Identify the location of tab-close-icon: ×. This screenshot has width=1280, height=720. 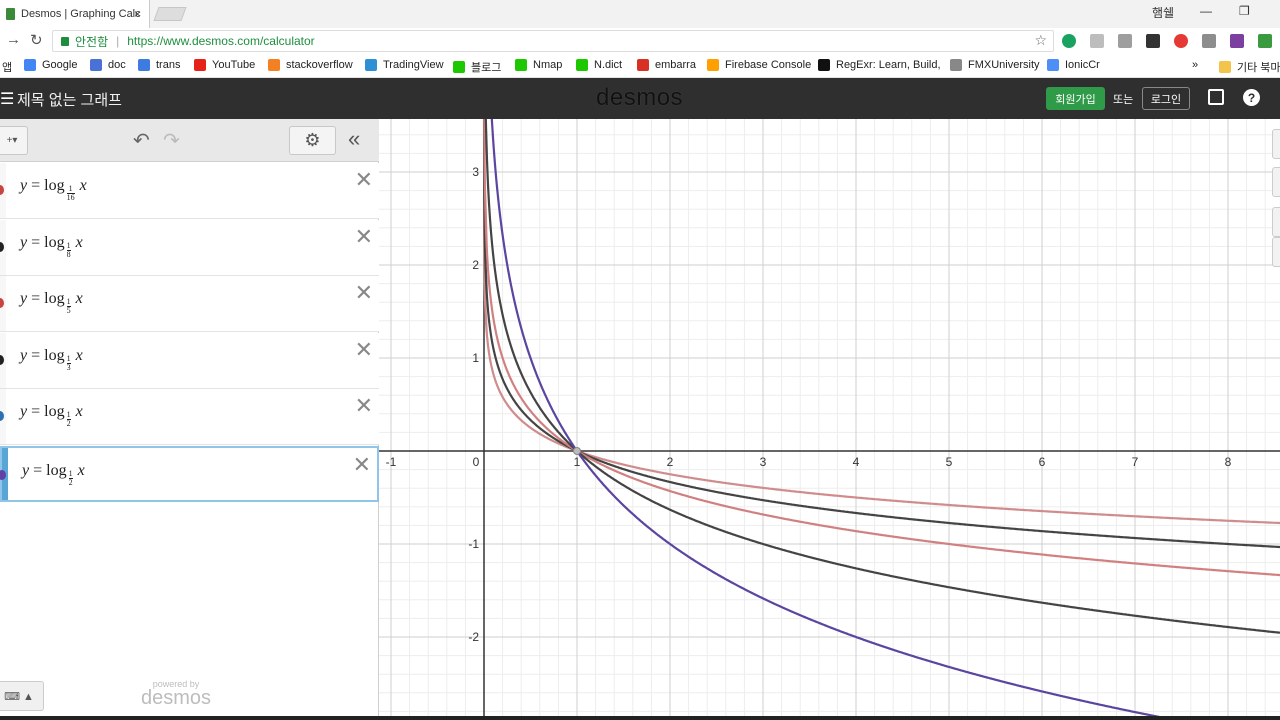
(137, 14).